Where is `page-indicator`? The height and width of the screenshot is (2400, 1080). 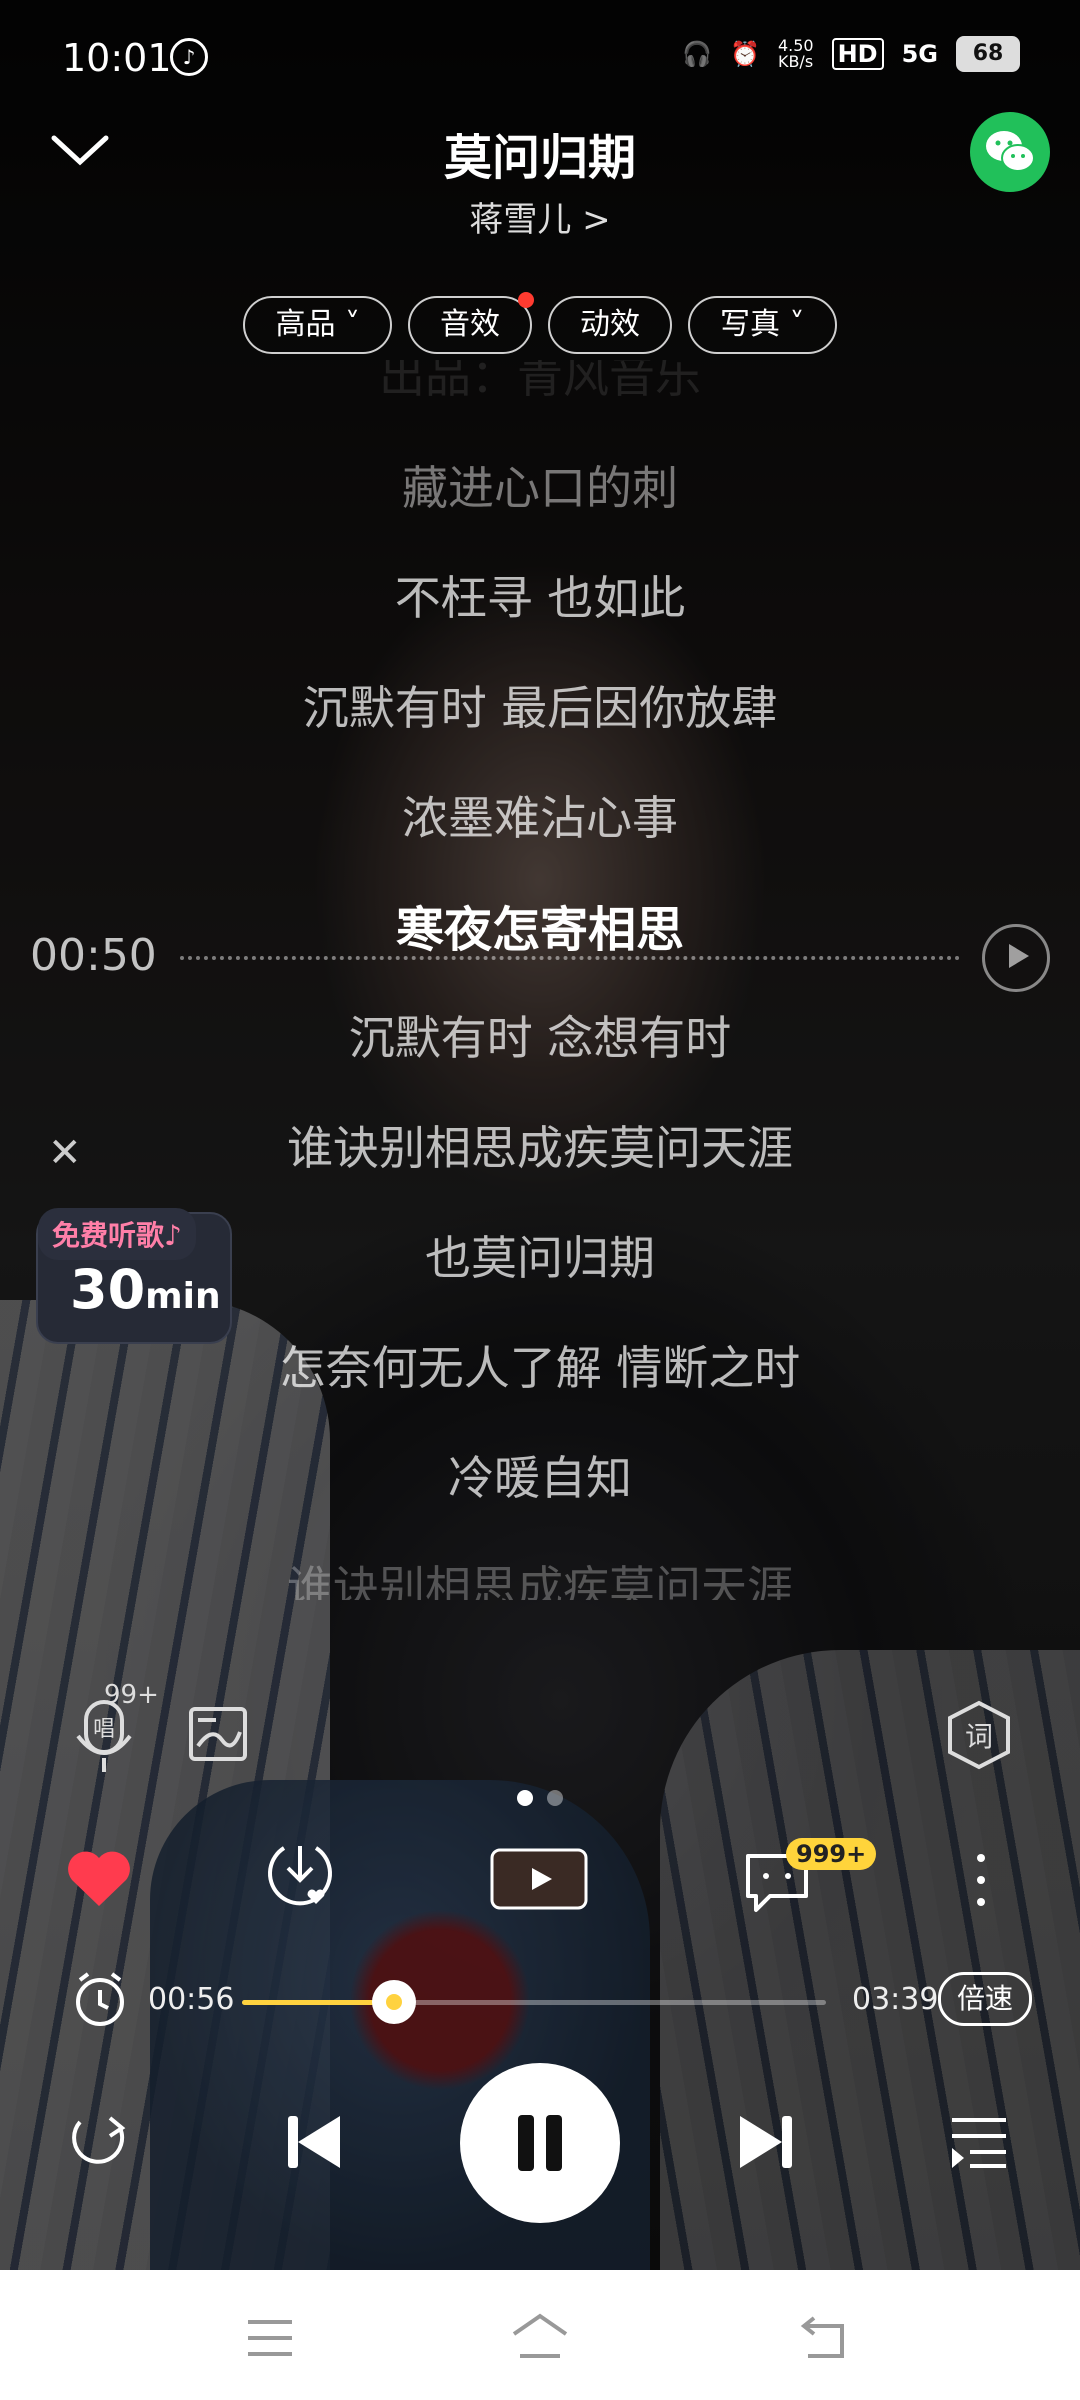 page-indicator is located at coordinates (540, 1798).